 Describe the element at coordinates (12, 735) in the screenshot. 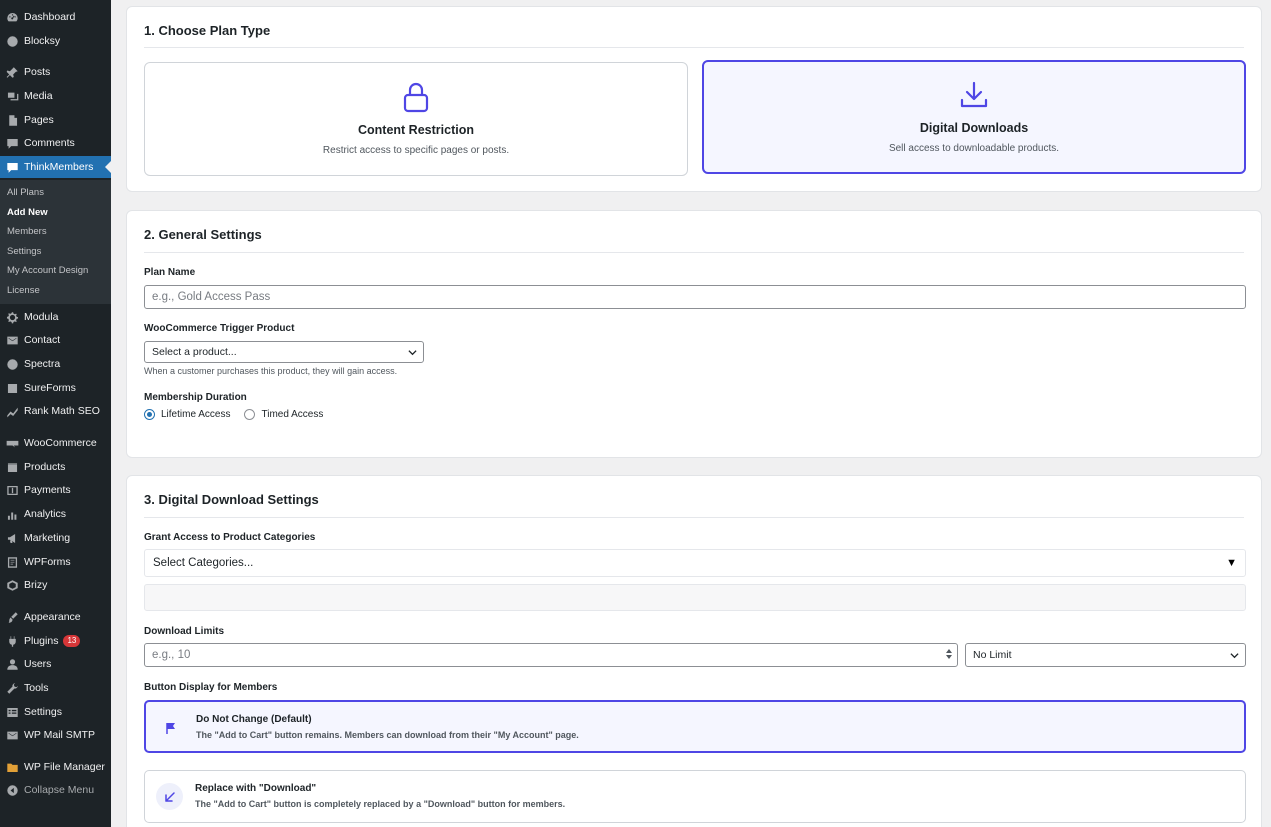

I see `mail-smtp-icon` at that location.